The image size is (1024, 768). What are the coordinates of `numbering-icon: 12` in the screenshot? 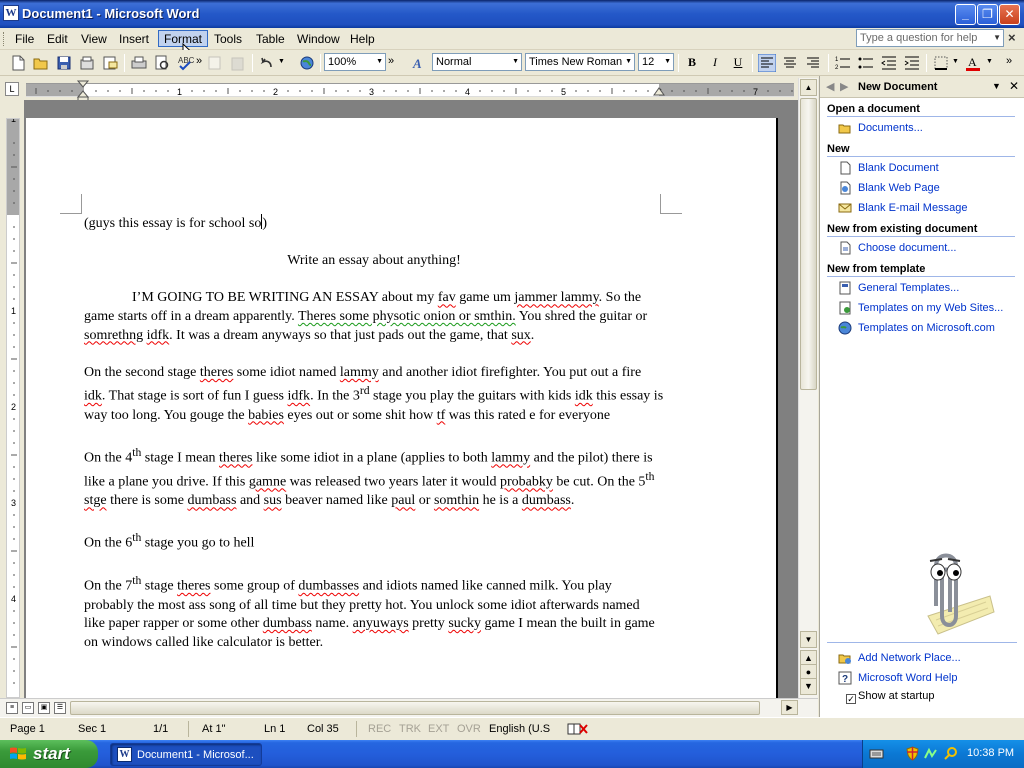 It's located at (843, 63).